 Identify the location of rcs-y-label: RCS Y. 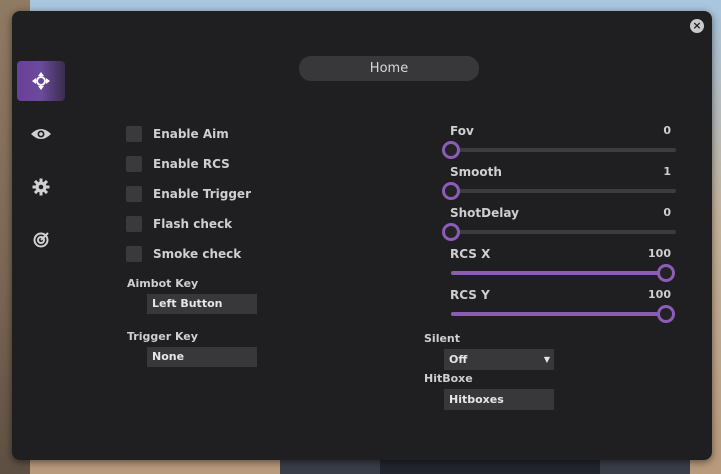
(470, 295).